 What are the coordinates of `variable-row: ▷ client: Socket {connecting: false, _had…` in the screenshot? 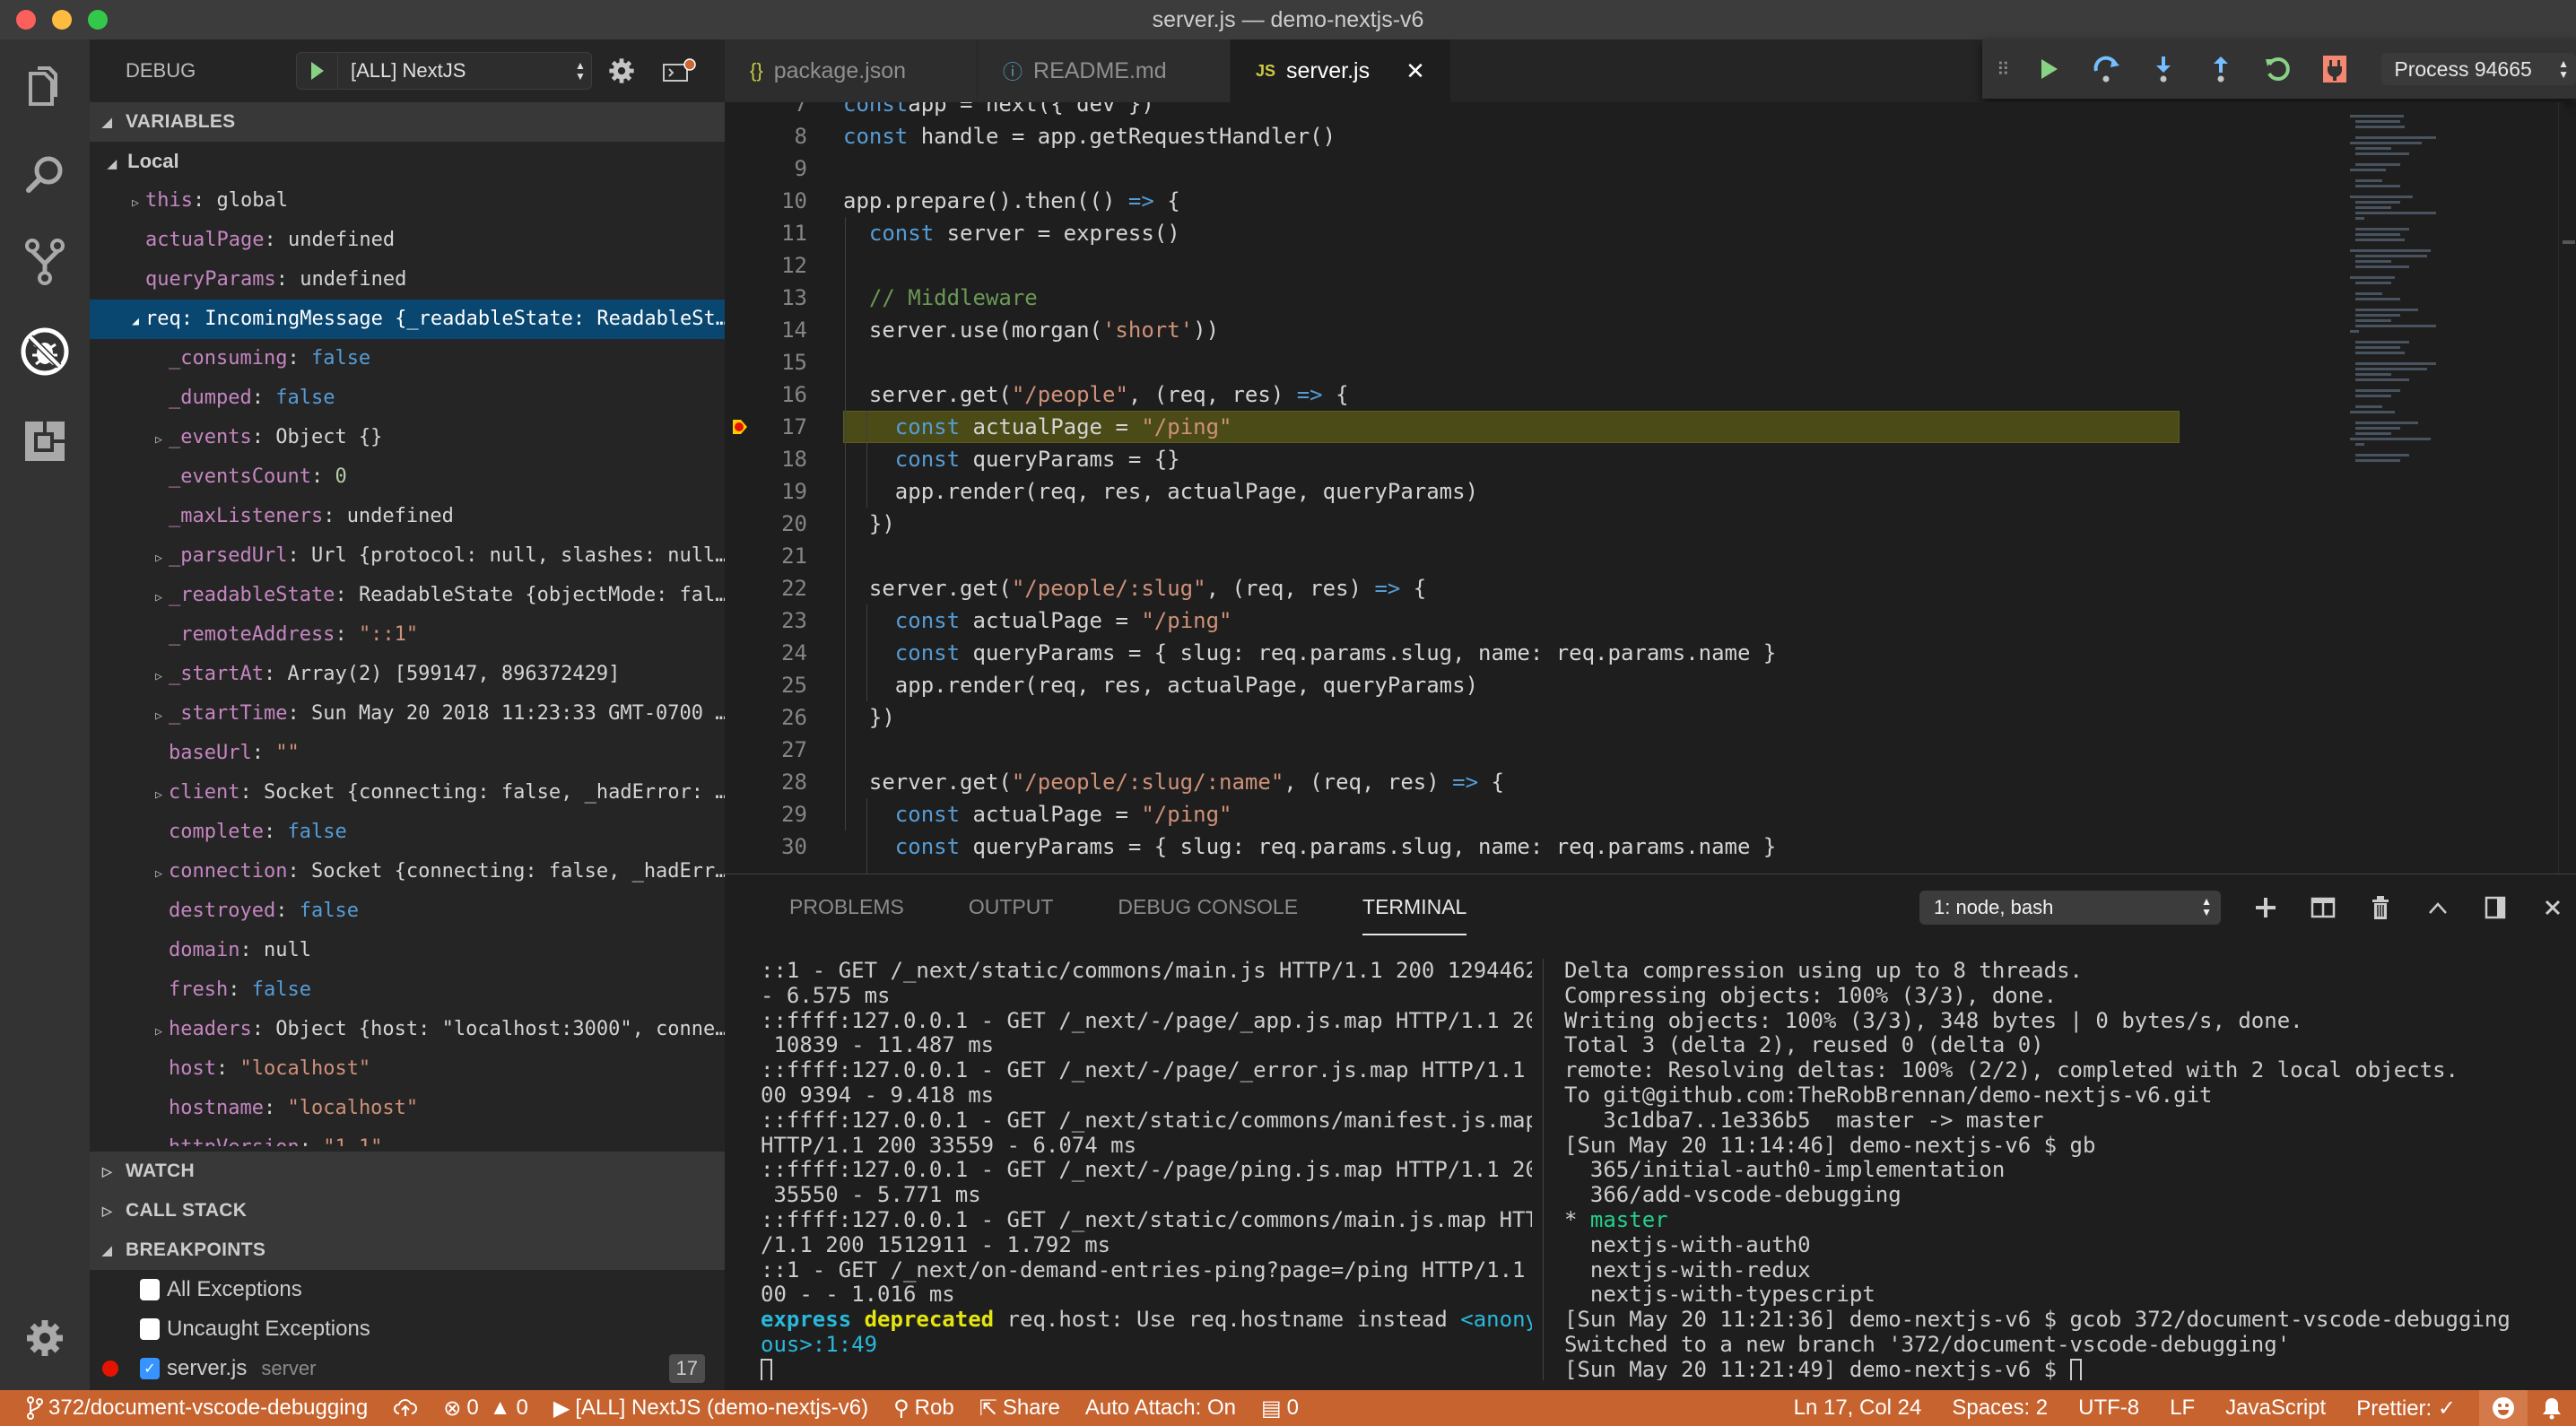 It's located at (407, 793).